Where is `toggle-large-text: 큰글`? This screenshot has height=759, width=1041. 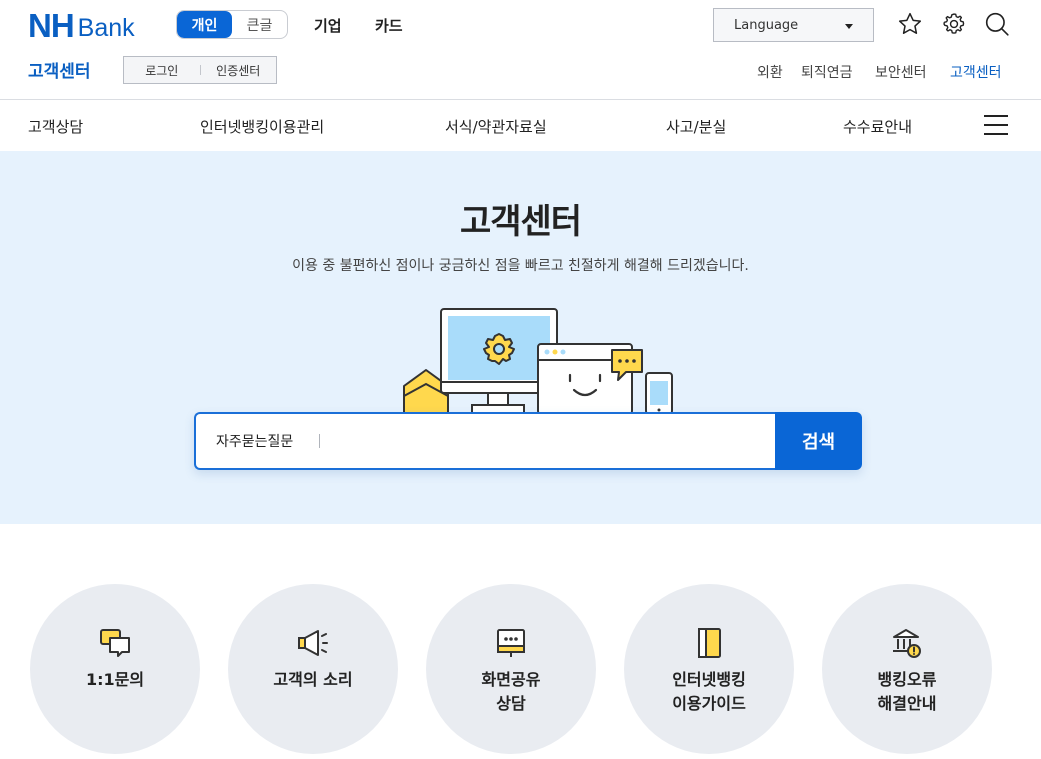
toggle-large-text: 큰글 is located at coordinates (259, 24).